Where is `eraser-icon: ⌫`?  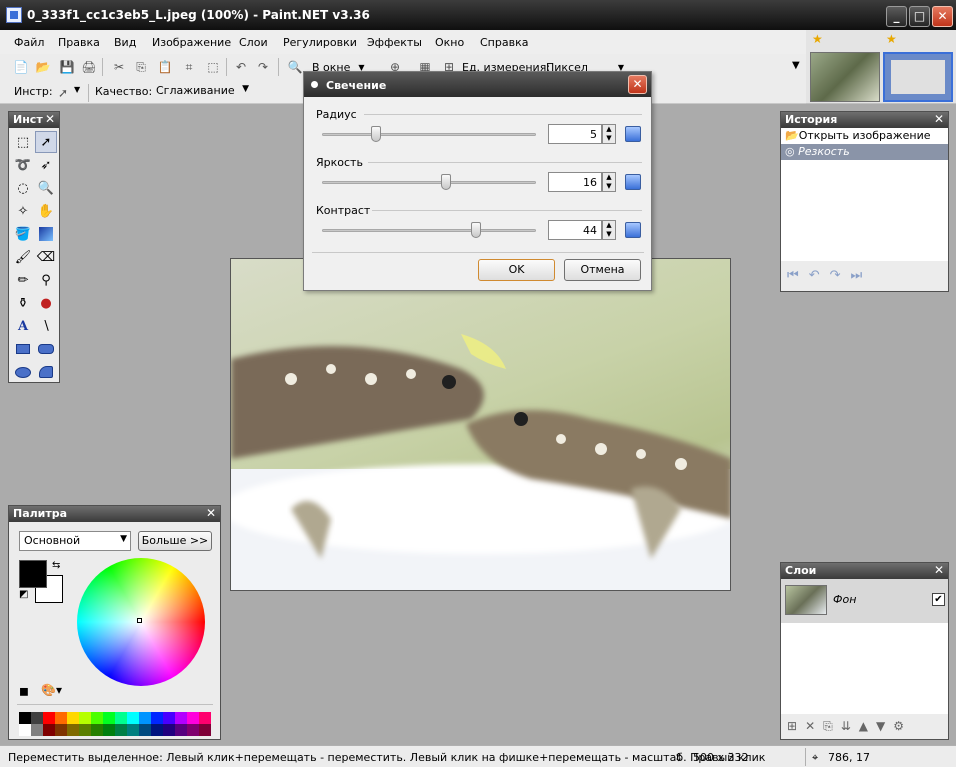 eraser-icon: ⌫ is located at coordinates (46, 257).